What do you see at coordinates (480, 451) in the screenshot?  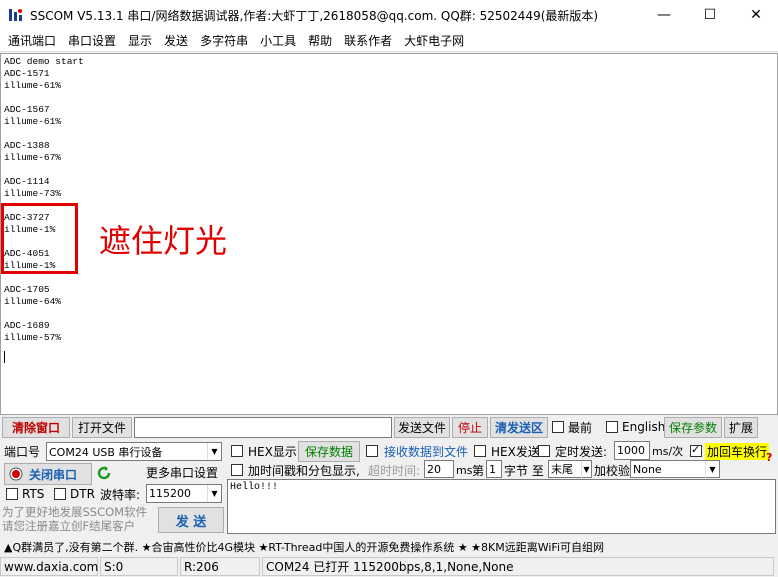 I see `hex-send-checkbox` at bounding box center [480, 451].